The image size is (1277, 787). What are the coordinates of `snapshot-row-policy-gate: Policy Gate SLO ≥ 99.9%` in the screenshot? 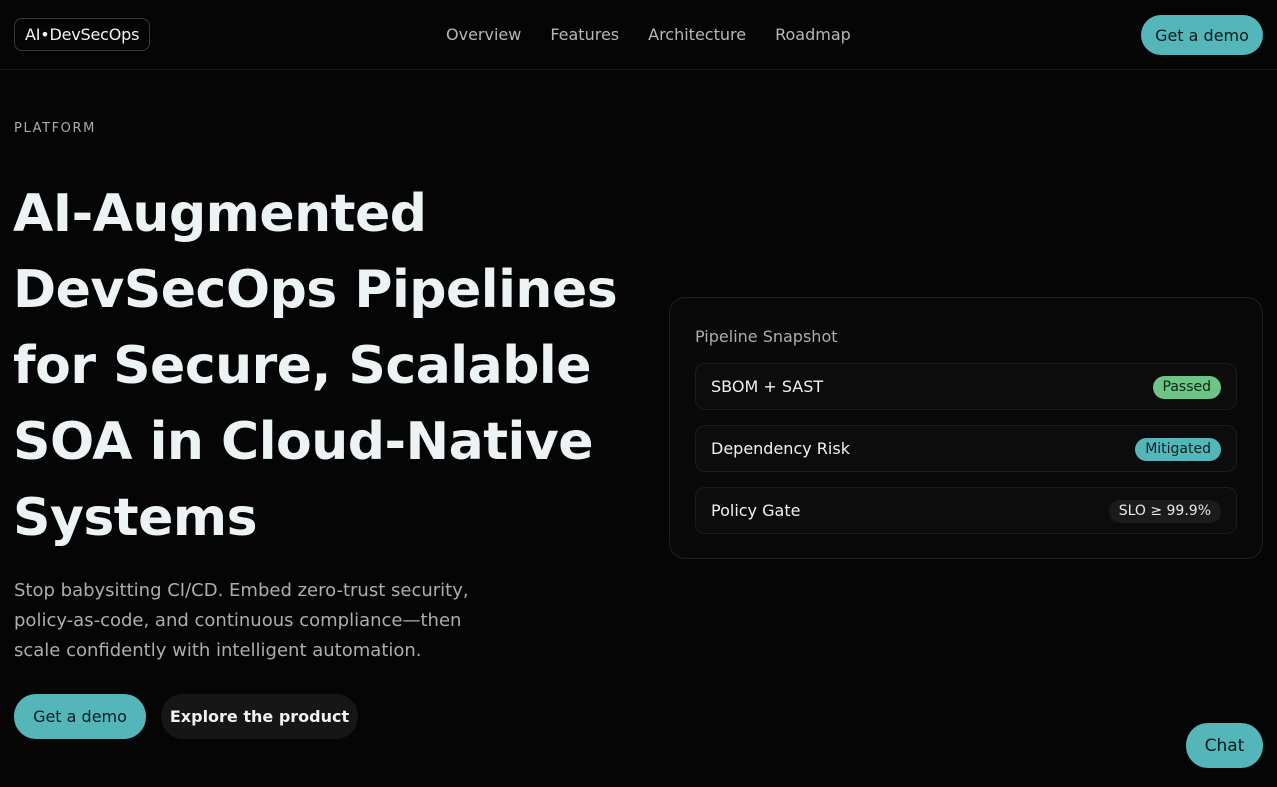 It's located at (966, 510).